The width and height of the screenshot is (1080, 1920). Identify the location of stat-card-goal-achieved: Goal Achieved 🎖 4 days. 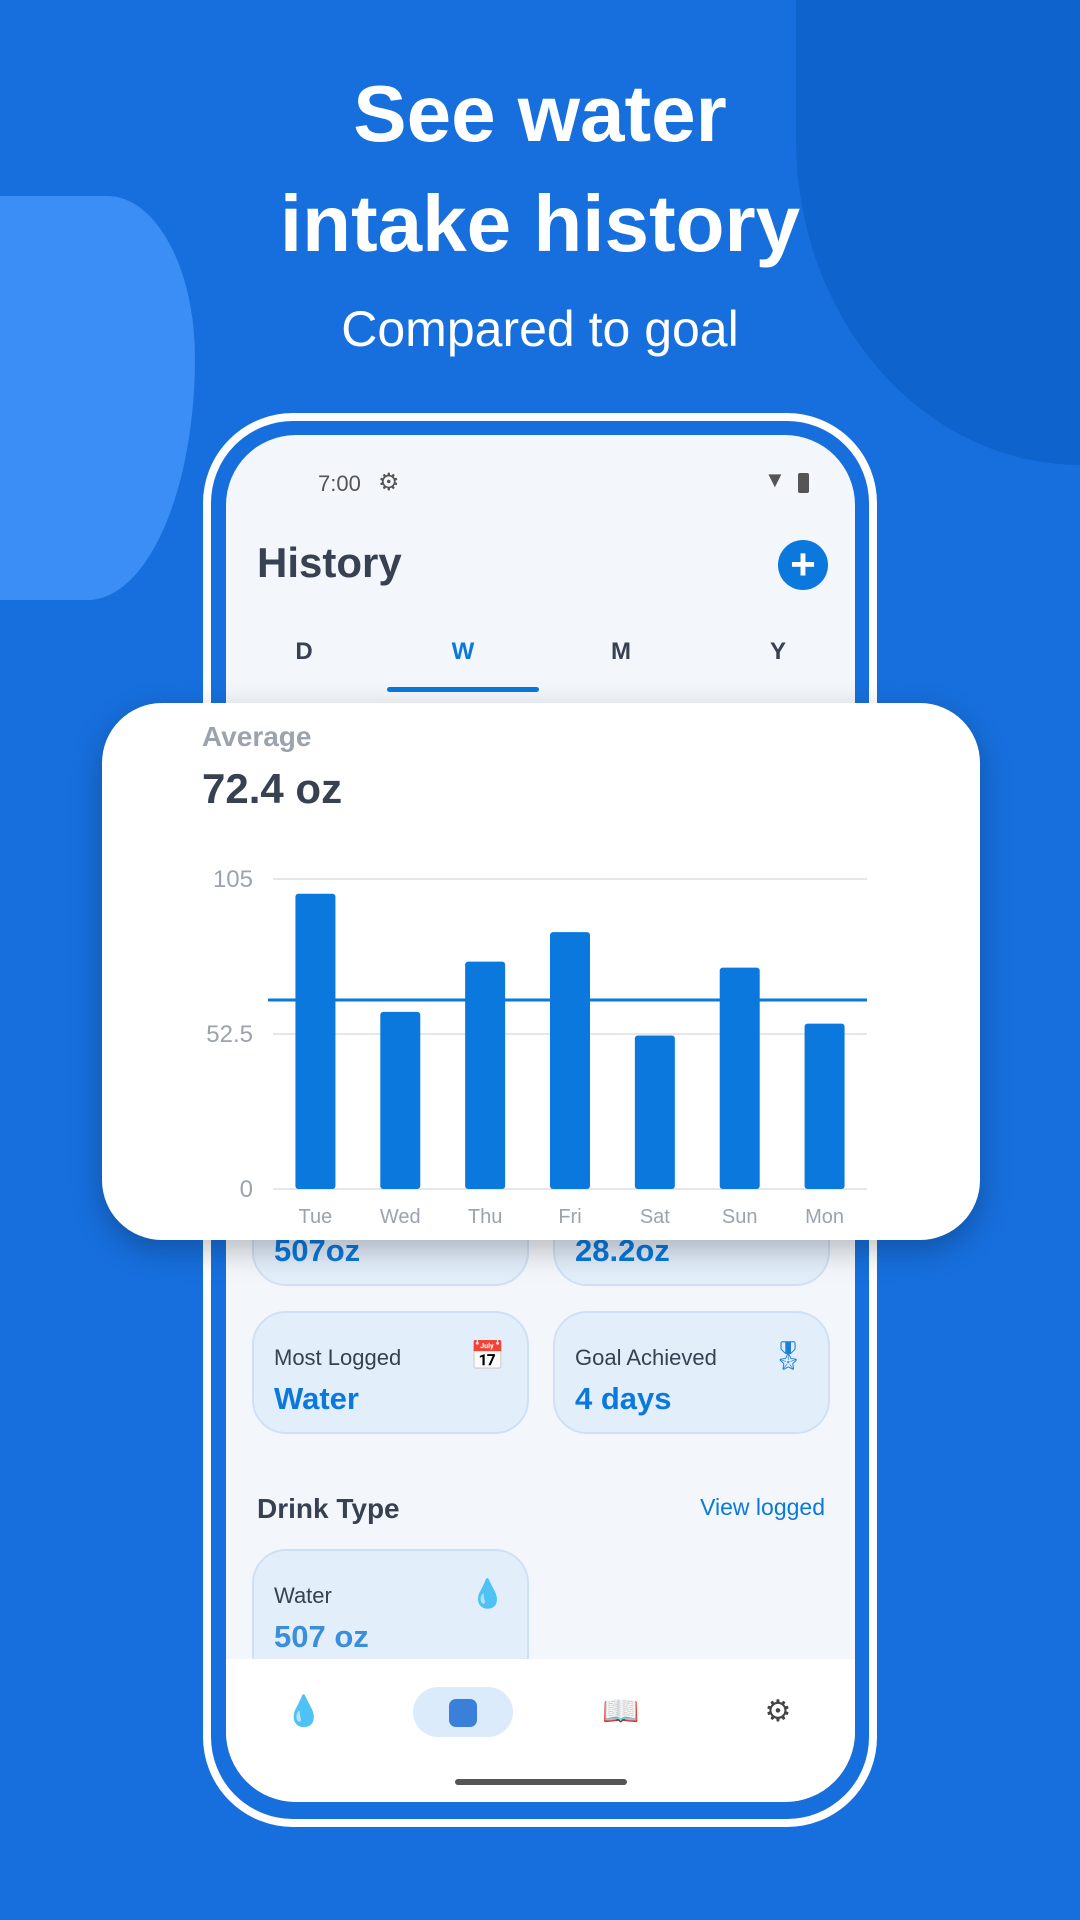
(691, 1372).